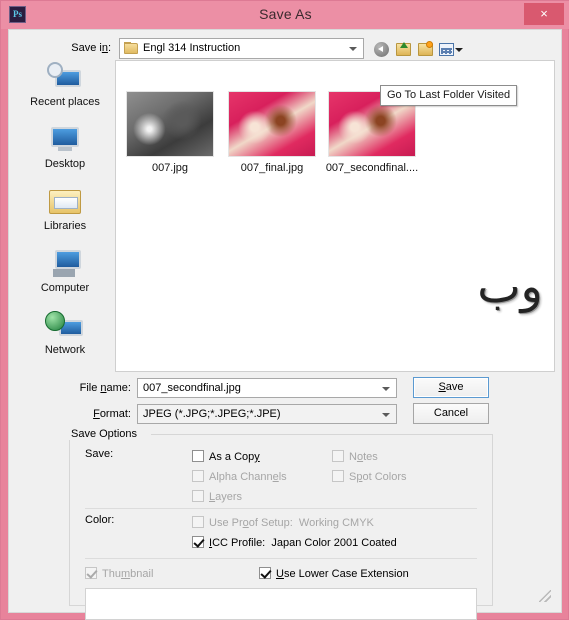  What do you see at coordinates (65, 79) in the screenshot?
I see `recent-places-icon` at bounding box center [65, 79].